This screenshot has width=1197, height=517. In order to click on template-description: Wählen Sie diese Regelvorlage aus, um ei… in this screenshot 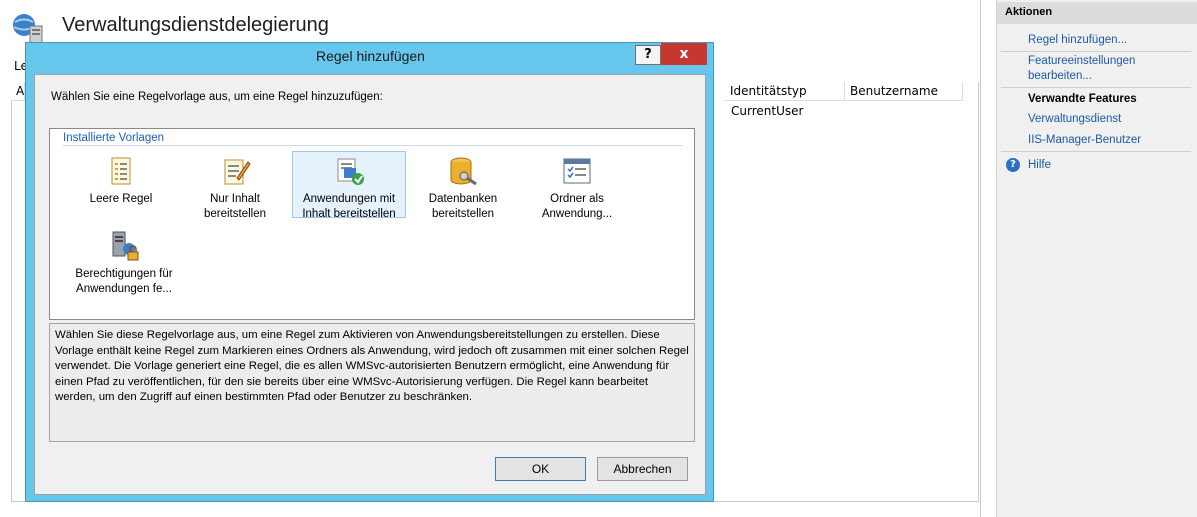, I will do `click(372, 382)`.